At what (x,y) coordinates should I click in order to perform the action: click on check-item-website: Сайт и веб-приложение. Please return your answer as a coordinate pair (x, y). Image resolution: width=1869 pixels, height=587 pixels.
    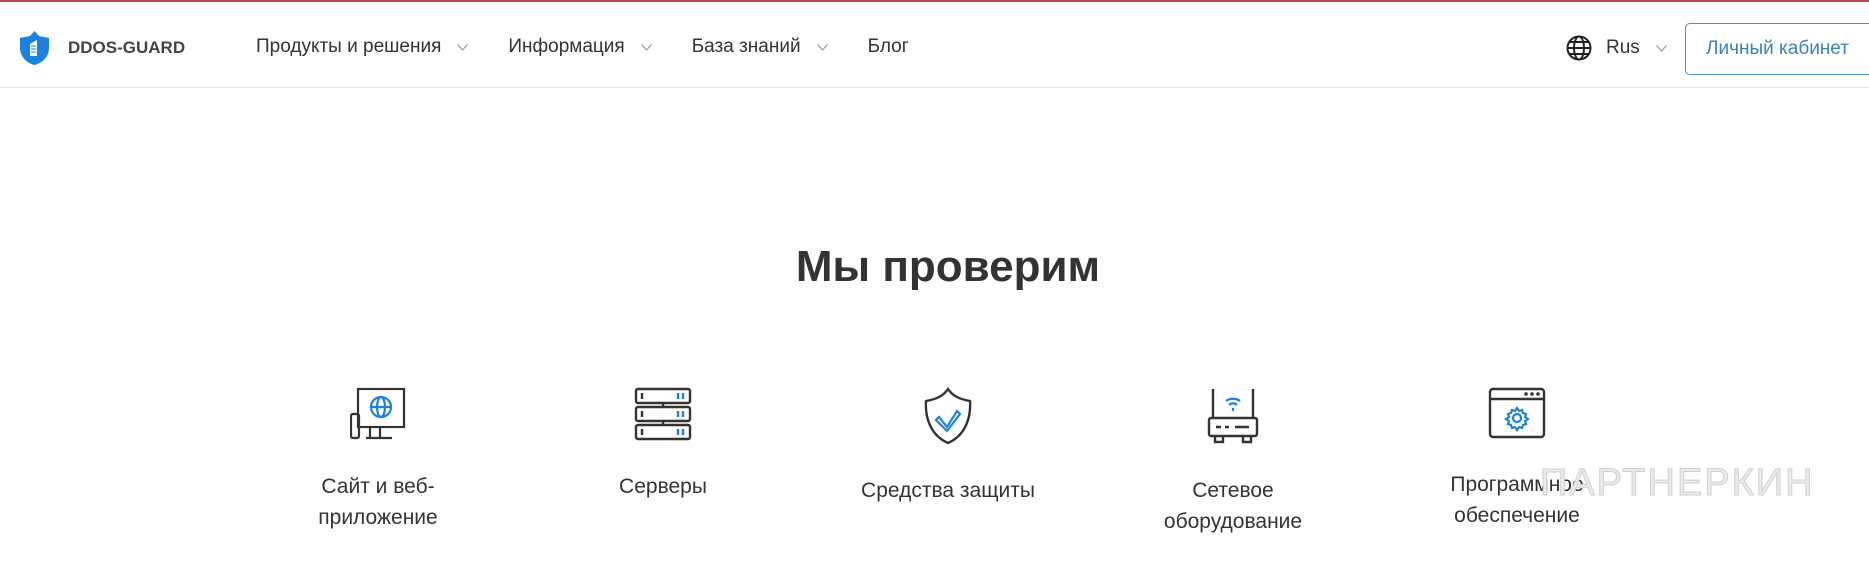
    Looking at the image, I should click on (378, 460).